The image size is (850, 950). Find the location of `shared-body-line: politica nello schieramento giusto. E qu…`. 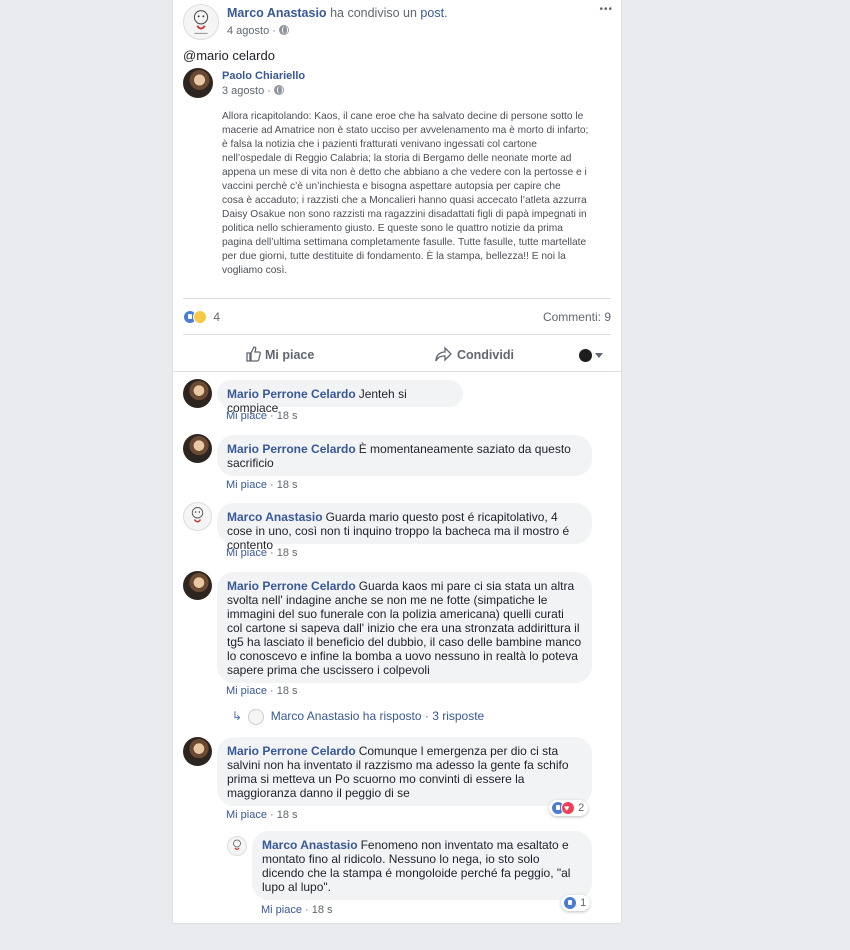

shared-body-line: politica nello schieramento giusto. E qu… is located at coordinates (392, 228).